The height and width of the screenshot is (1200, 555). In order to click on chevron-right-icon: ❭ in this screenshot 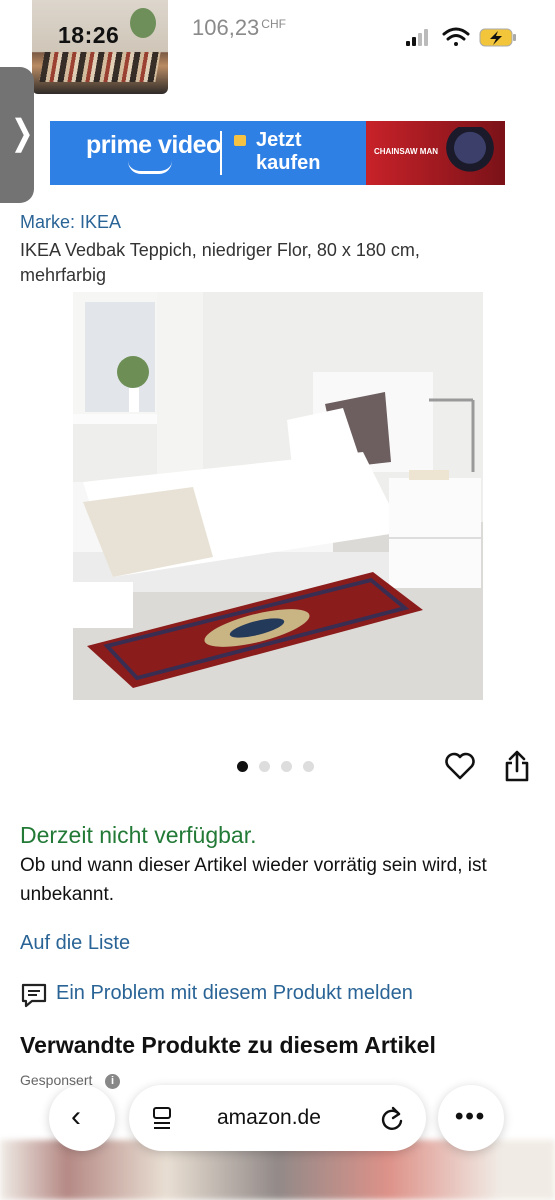, I will do `click(22, 133)`.